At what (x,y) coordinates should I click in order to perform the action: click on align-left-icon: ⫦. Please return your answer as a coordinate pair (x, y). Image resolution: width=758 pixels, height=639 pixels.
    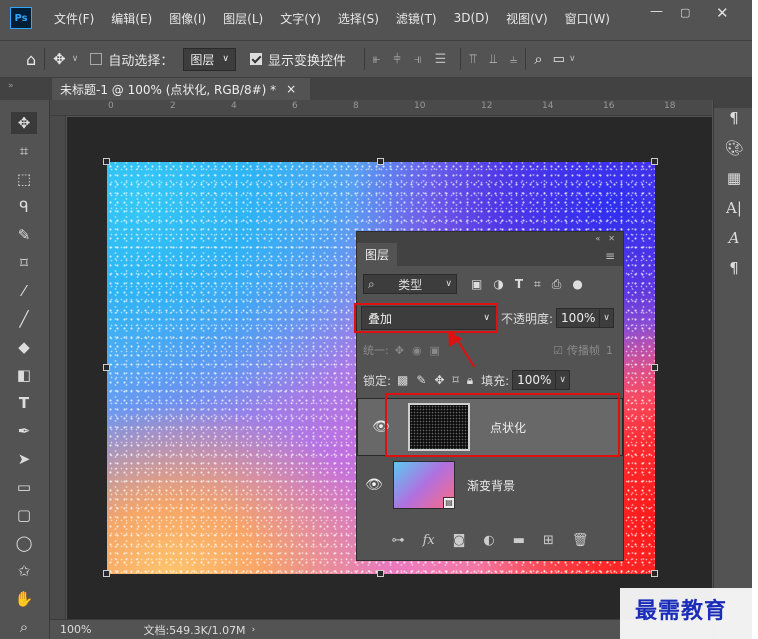
    Looking at the image, I should click on (376, 59).